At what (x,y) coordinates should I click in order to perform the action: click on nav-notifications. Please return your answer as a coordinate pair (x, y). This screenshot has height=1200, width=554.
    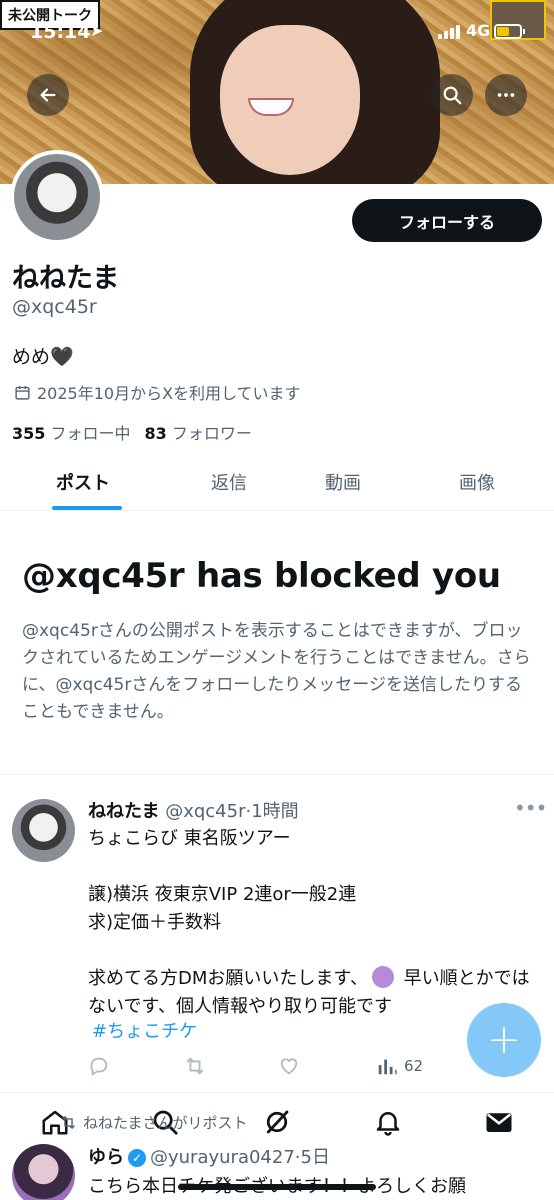
    Looking at the image, I should click on (389, 1123).